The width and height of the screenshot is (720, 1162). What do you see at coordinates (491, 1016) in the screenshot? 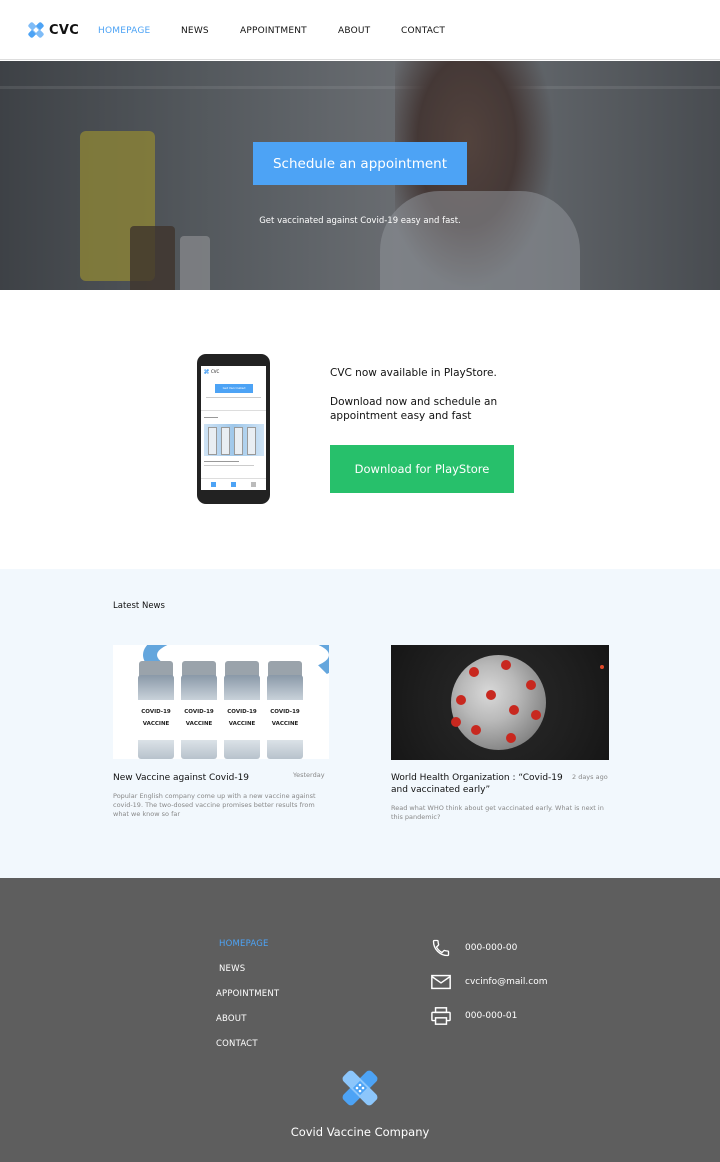
I see `contact-fax-value: 000-000-01` at bounding box center [491, 1016].